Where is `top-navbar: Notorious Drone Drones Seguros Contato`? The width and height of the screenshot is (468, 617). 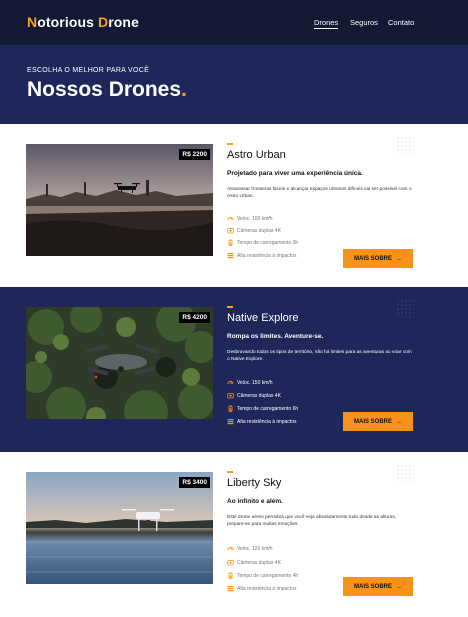 top-navbar: Notorious Drone Drones Seguros Contato is located at coordinates (234, 22).